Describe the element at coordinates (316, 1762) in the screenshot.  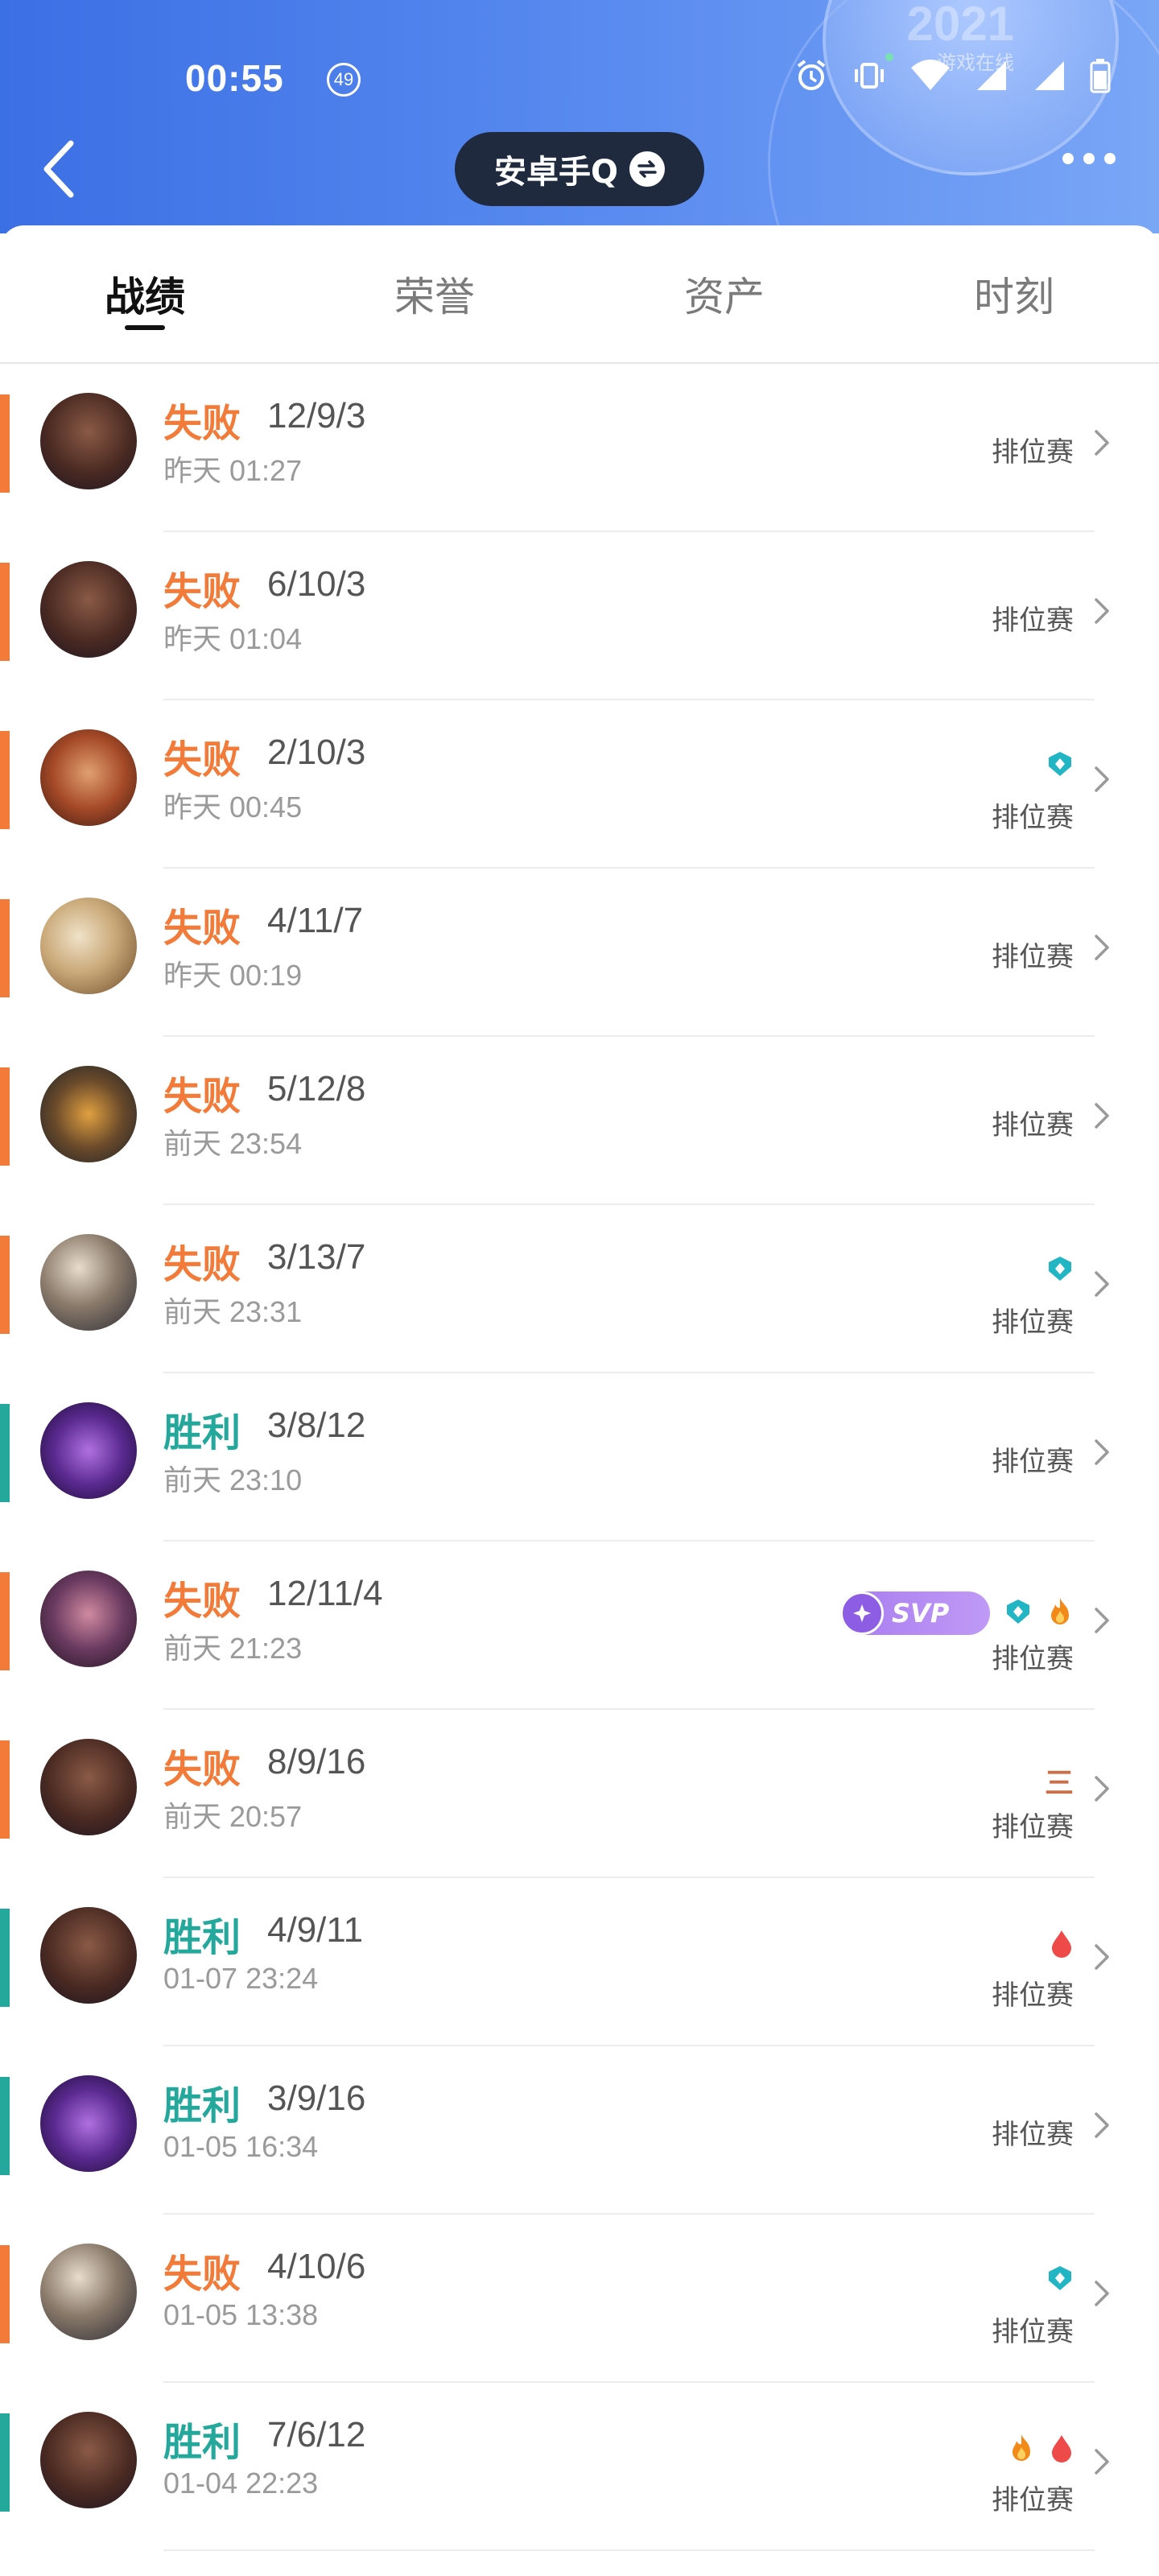
I see `match-kda: 8/9/16` at that location.